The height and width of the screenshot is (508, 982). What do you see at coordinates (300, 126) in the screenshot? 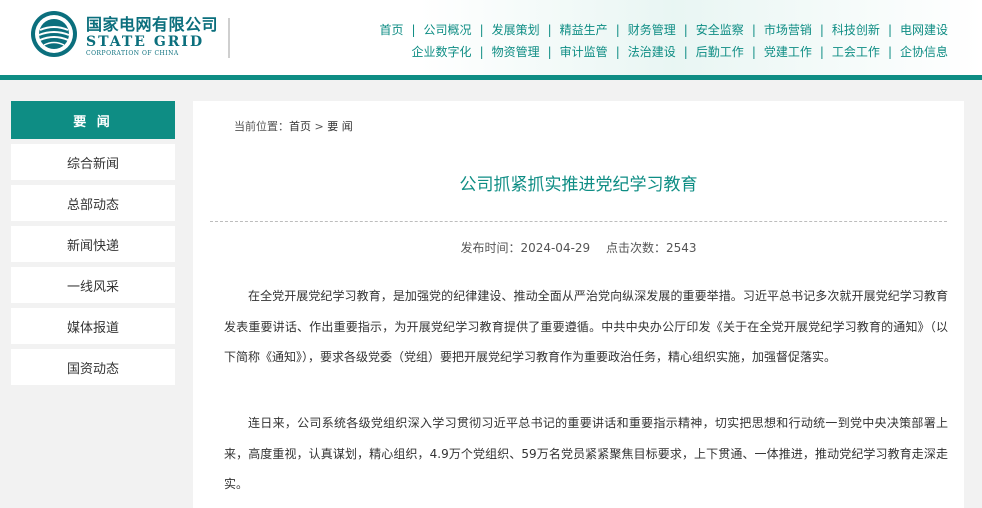
I see `breadcrumb-home: 首页` at bounding box center [300, 126].